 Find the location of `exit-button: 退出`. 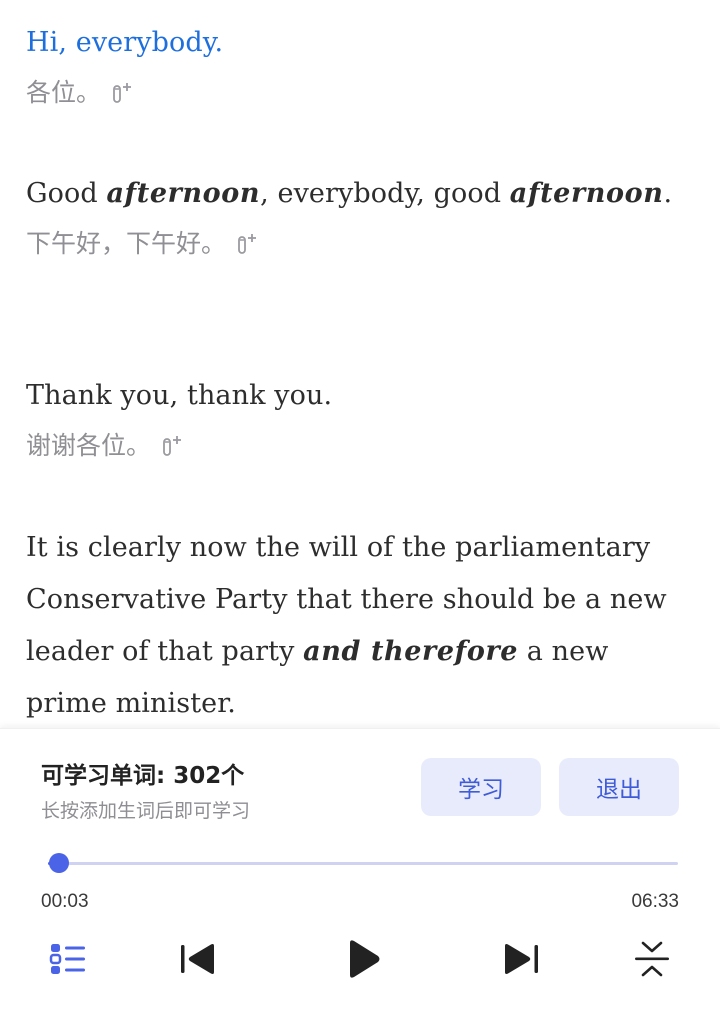

exit-button: 退出 is located at coordinates (619, 787).